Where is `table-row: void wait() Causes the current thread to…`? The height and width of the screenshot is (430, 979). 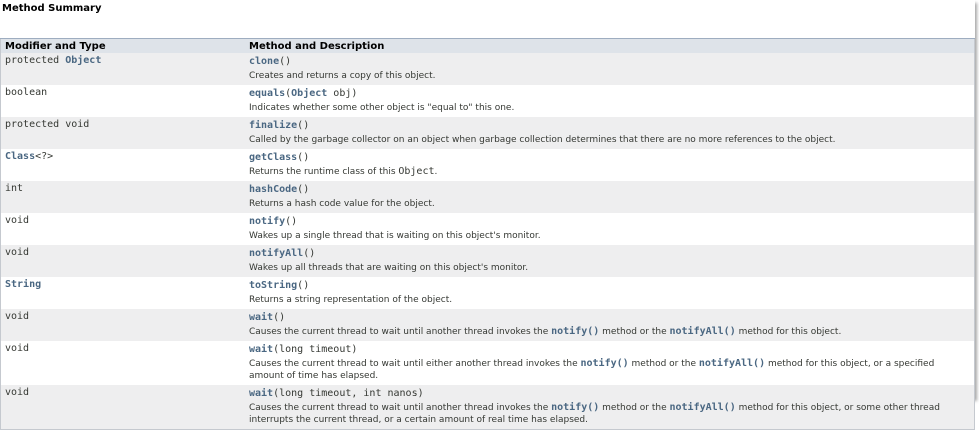
table-row: void wait() Causes the current thread to… is located at coordinates (487, 325).